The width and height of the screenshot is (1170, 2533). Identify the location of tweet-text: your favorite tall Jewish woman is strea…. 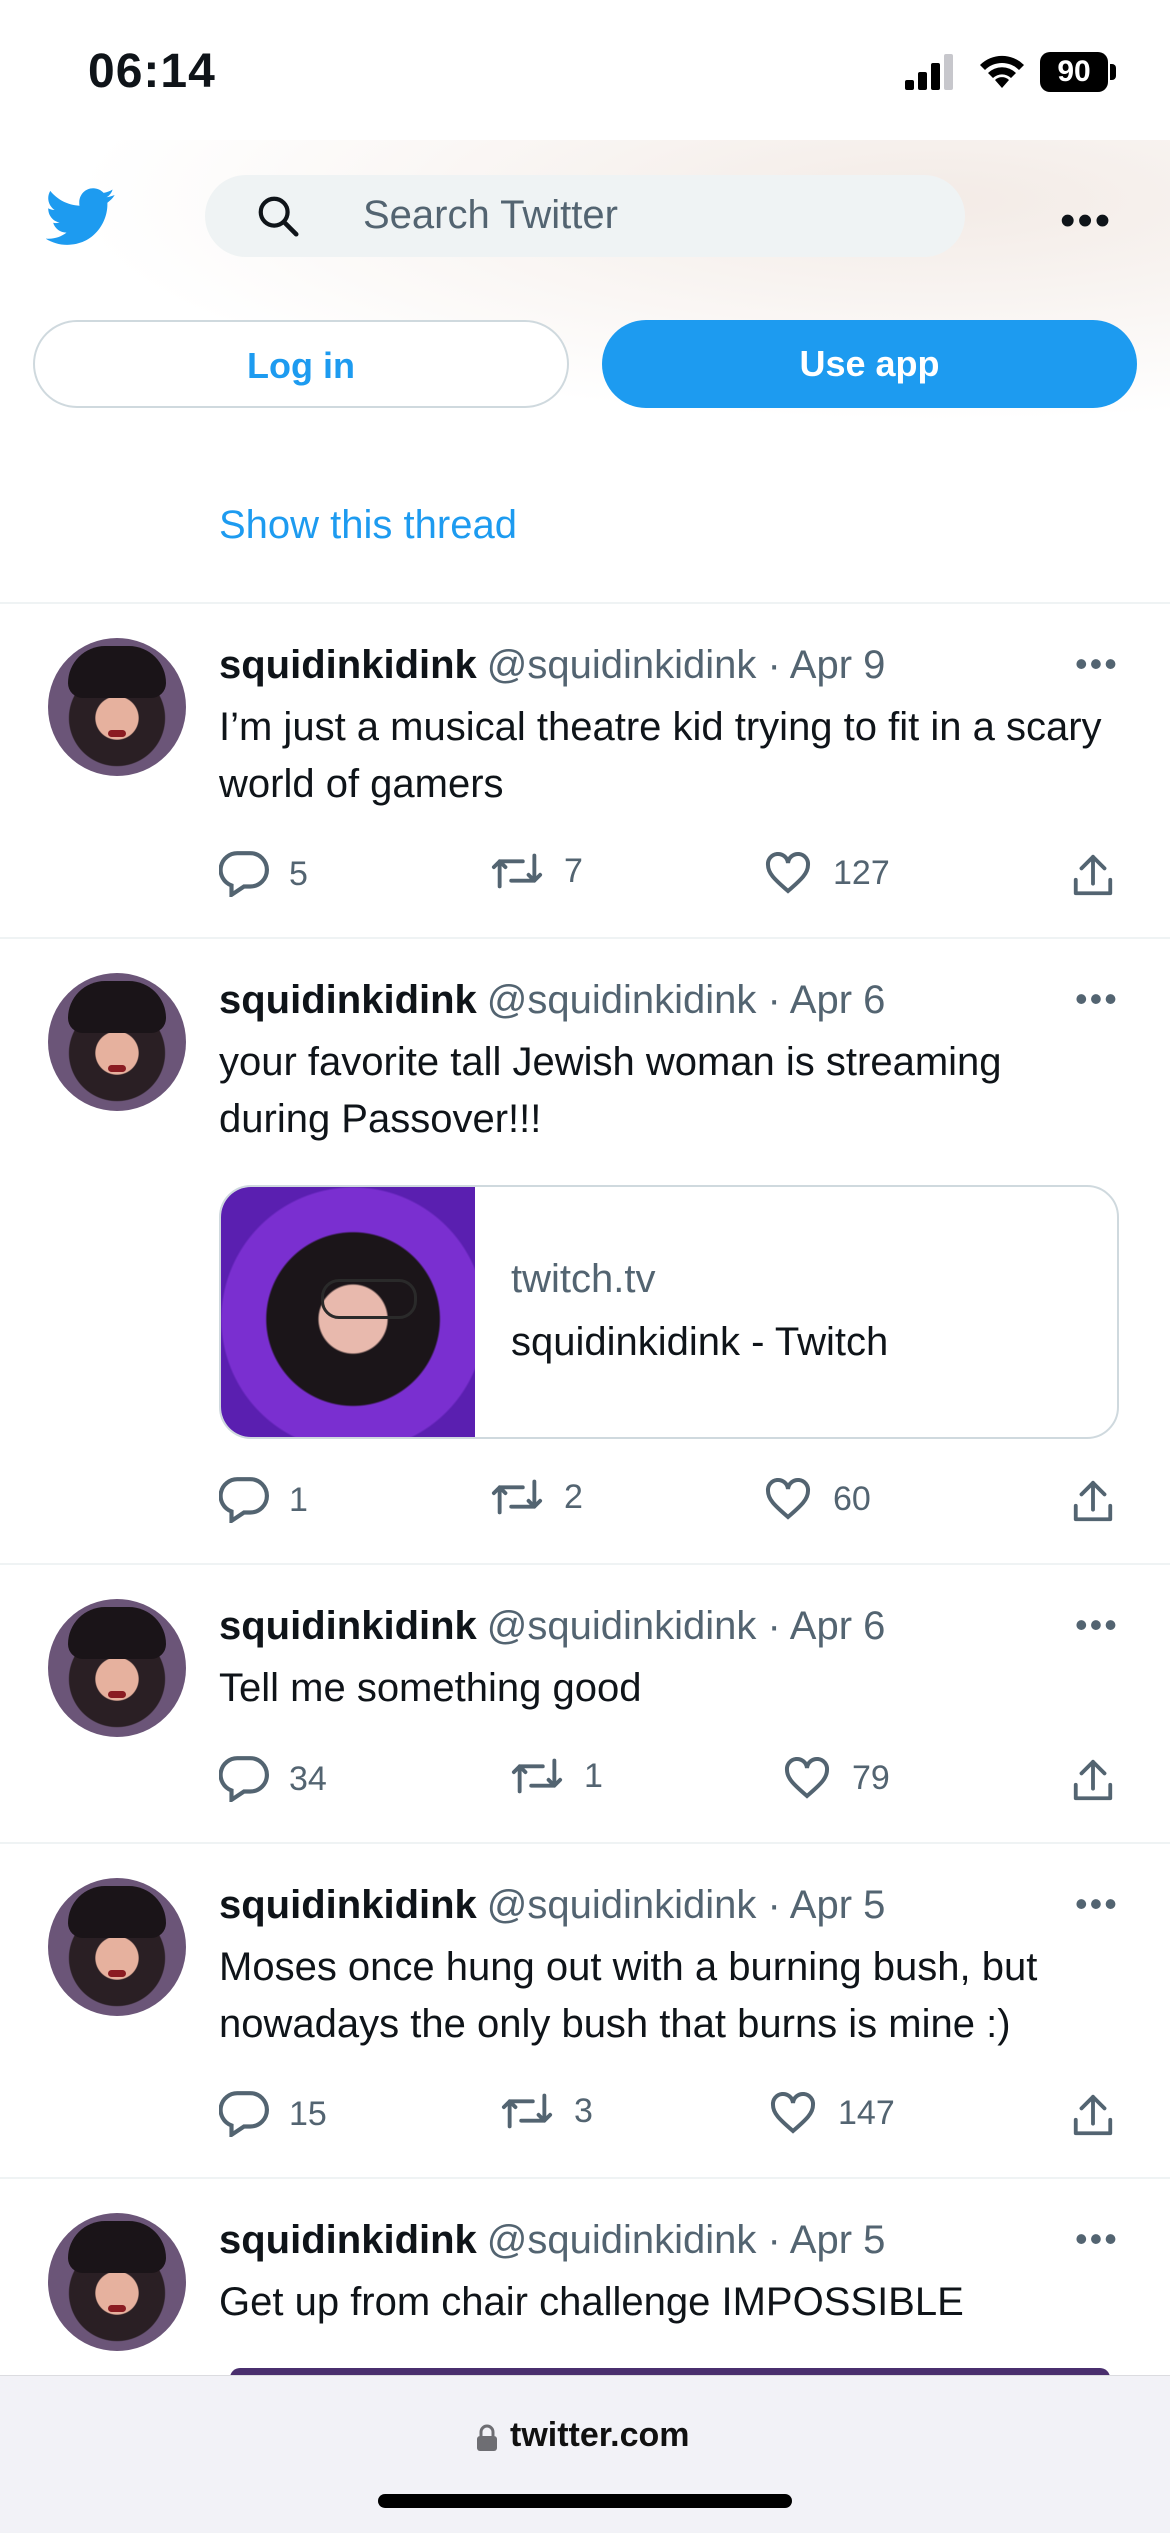
(610, 1090).